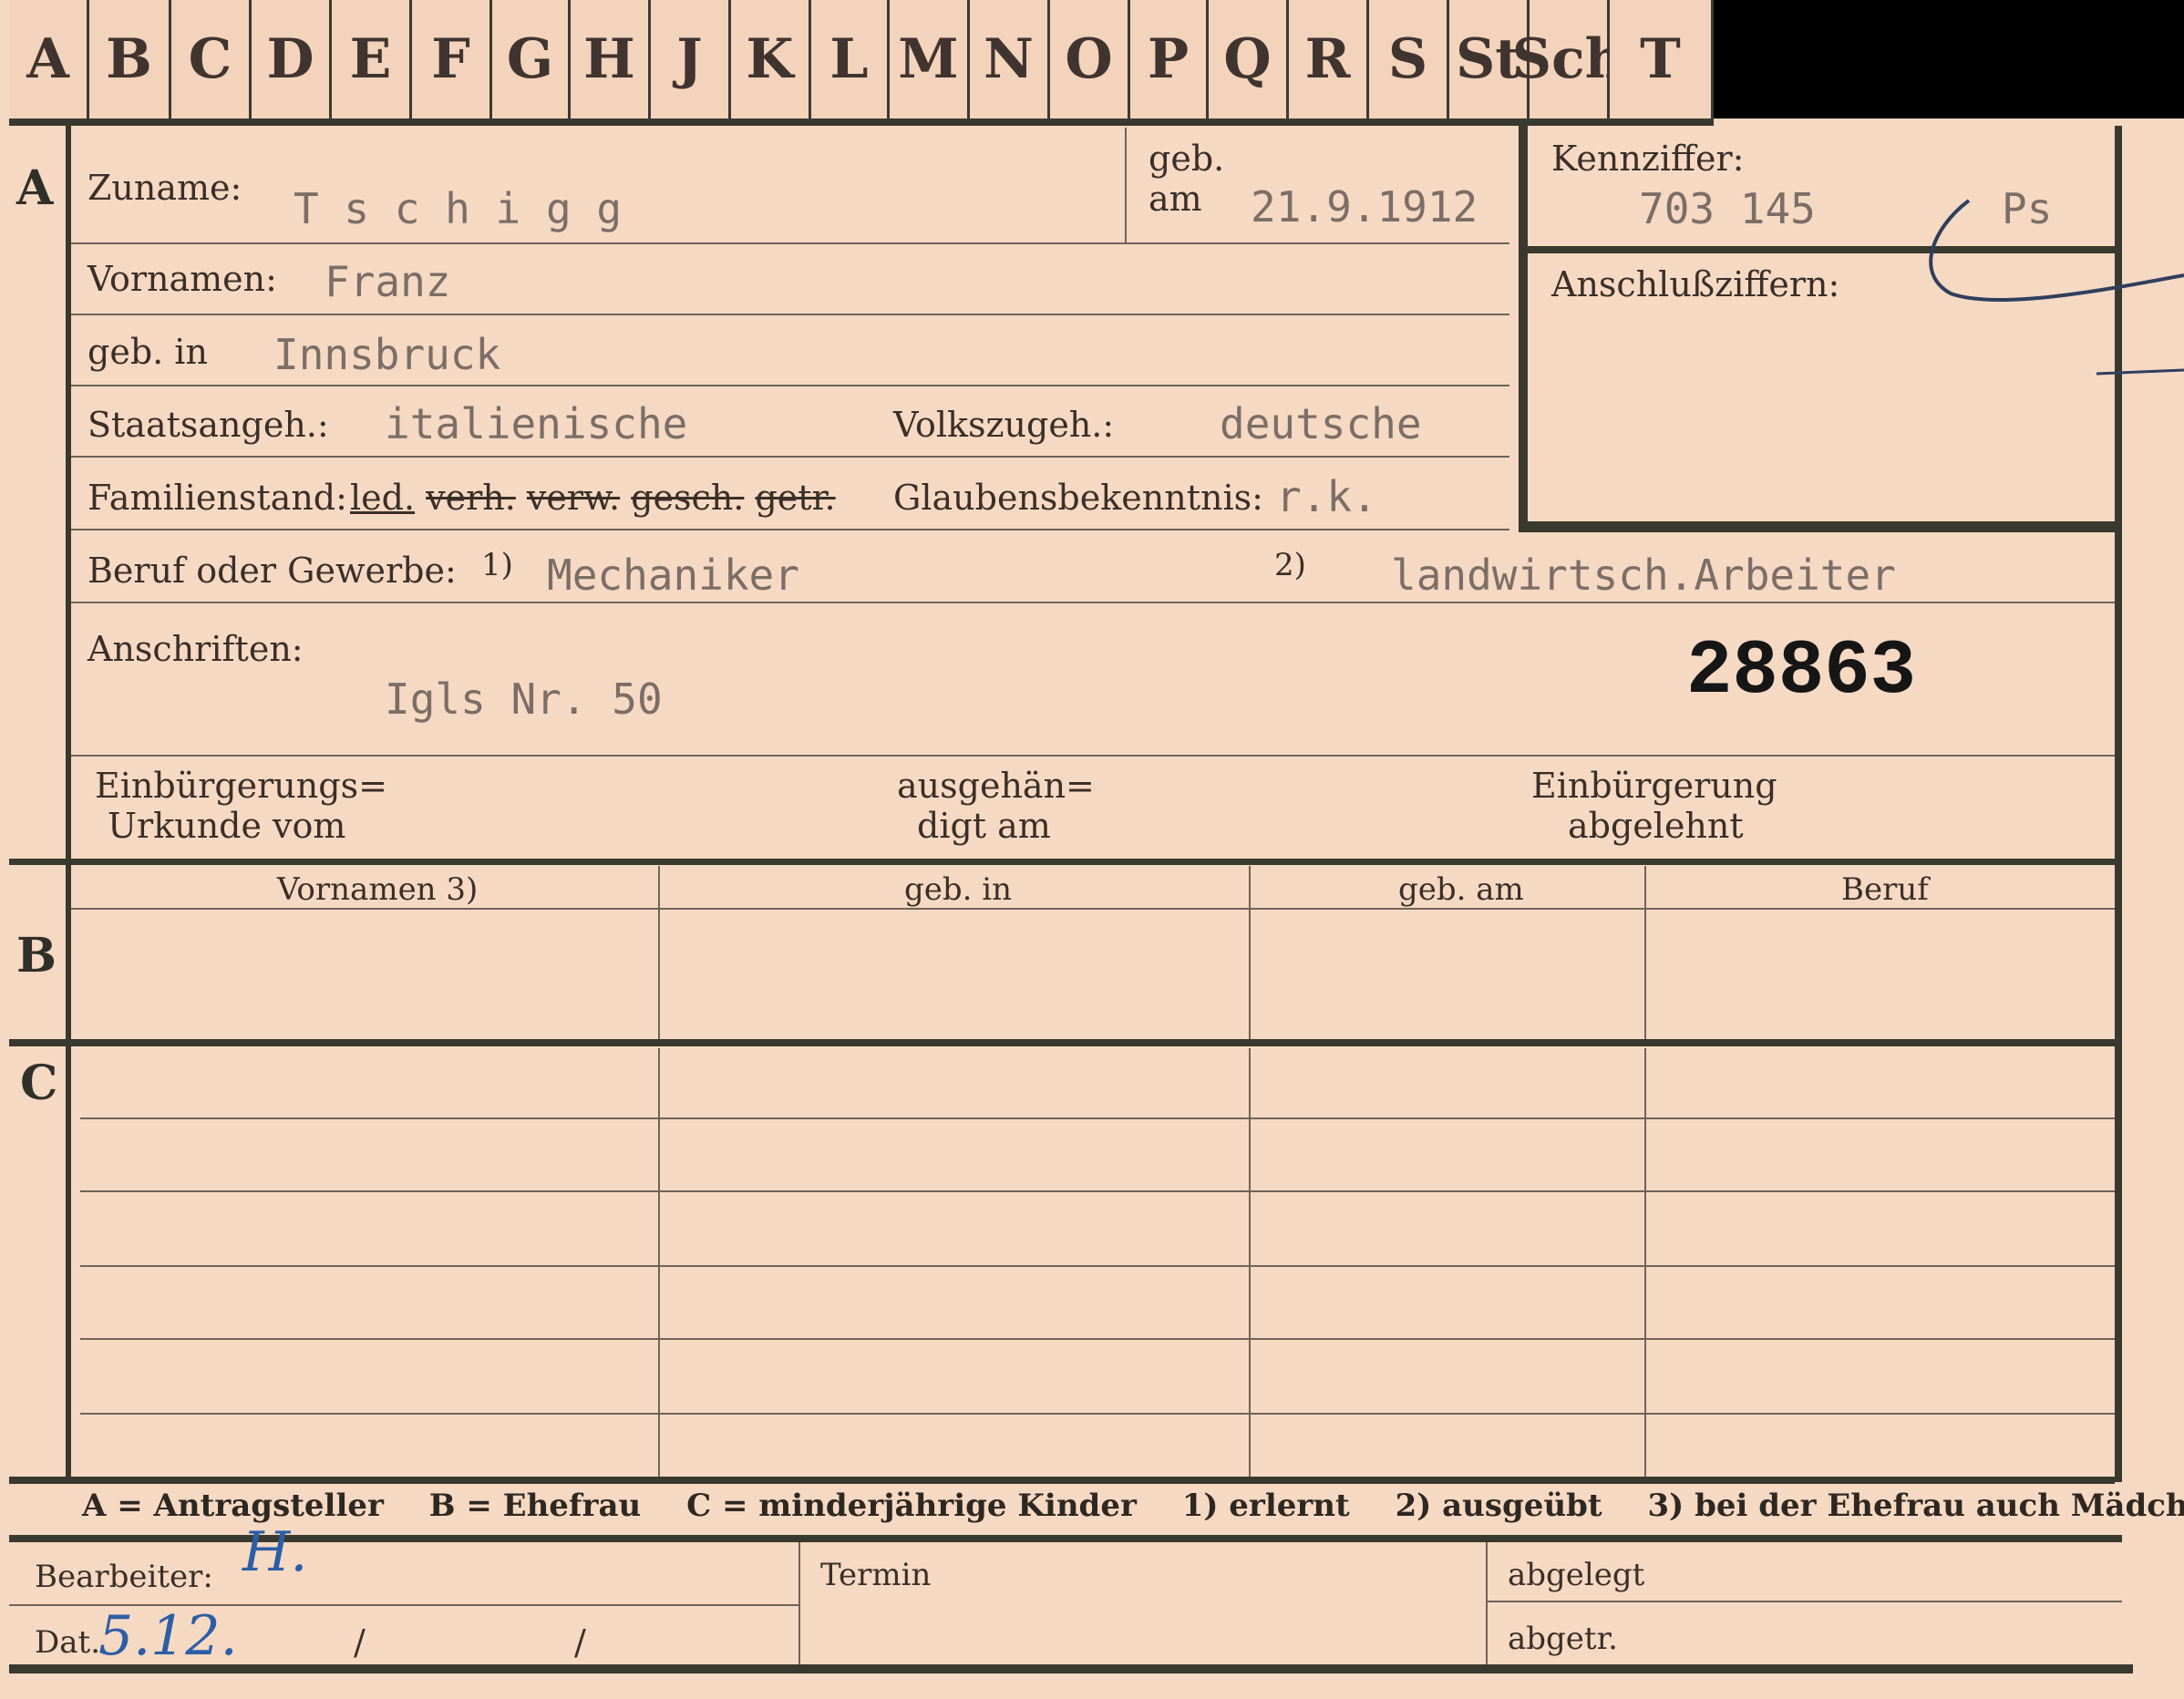 This screenshot has width=2184, height=1699. What do you see at coordinates (1170, 60) in the screenshot?
I see `index-tab-p: P` at bounding box center [1170, 60].